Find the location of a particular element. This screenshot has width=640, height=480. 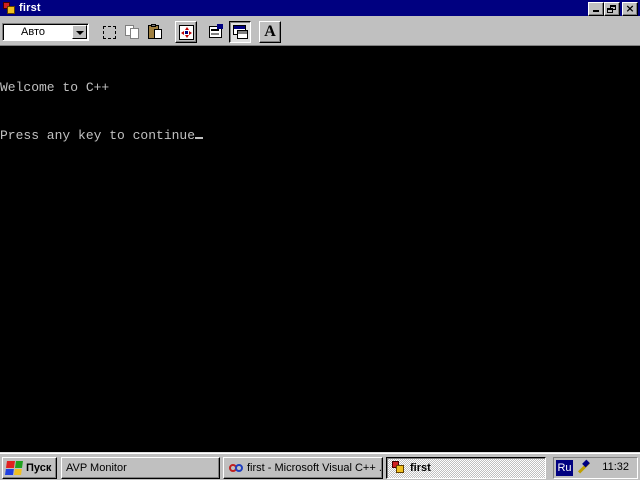

fullscreen-icon is located at coordinates (186, 32).